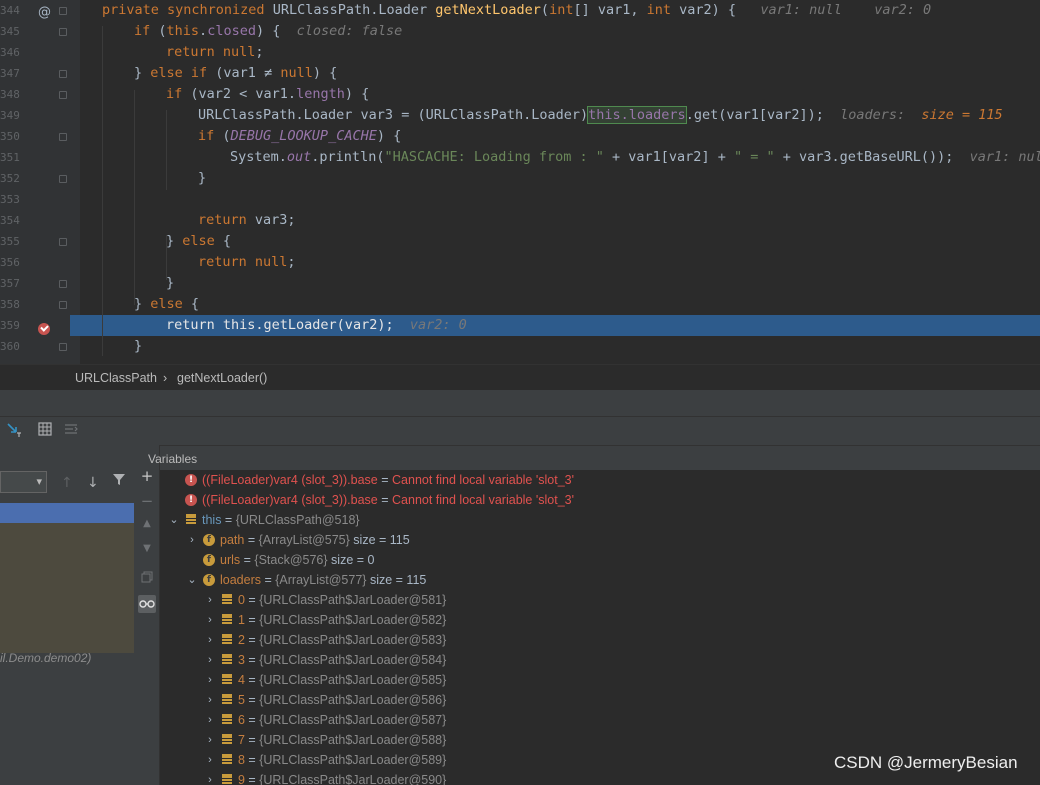 Image resolution: width=1040 pixels, height=785 pixels. I want to click on table-icon, so click(45, 431).